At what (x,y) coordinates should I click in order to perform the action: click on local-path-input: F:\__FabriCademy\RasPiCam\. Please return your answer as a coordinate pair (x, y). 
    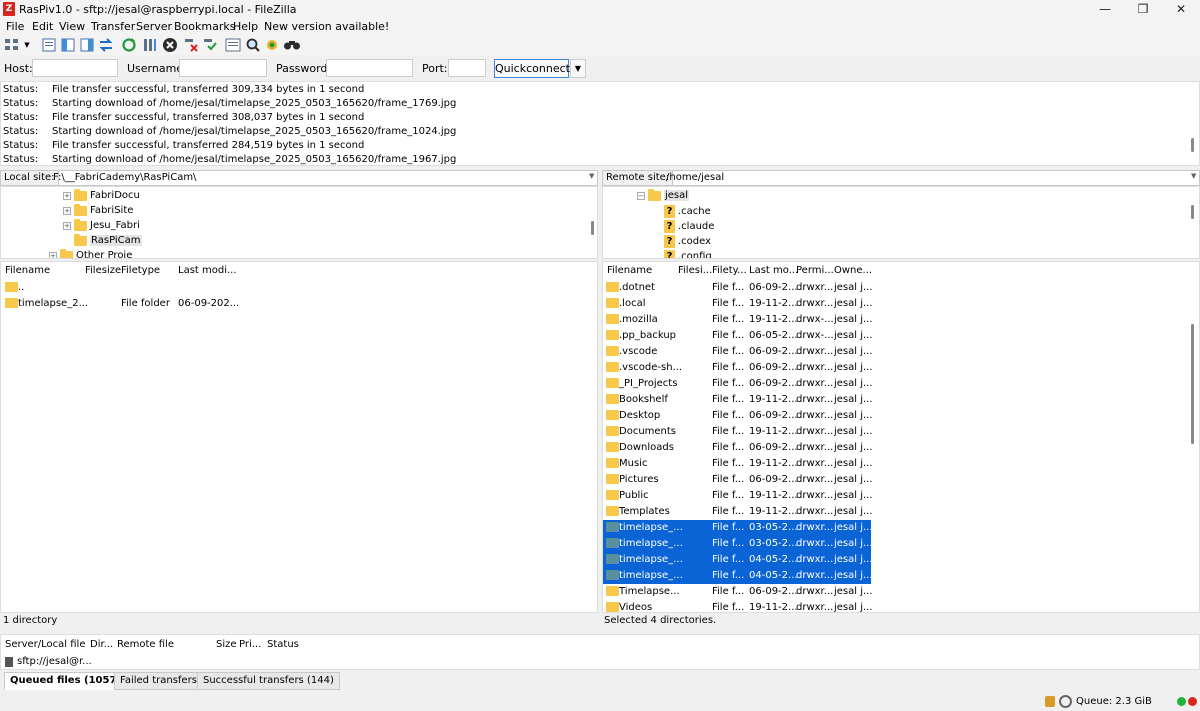
    Looking at the image, I should click on (124, 177).